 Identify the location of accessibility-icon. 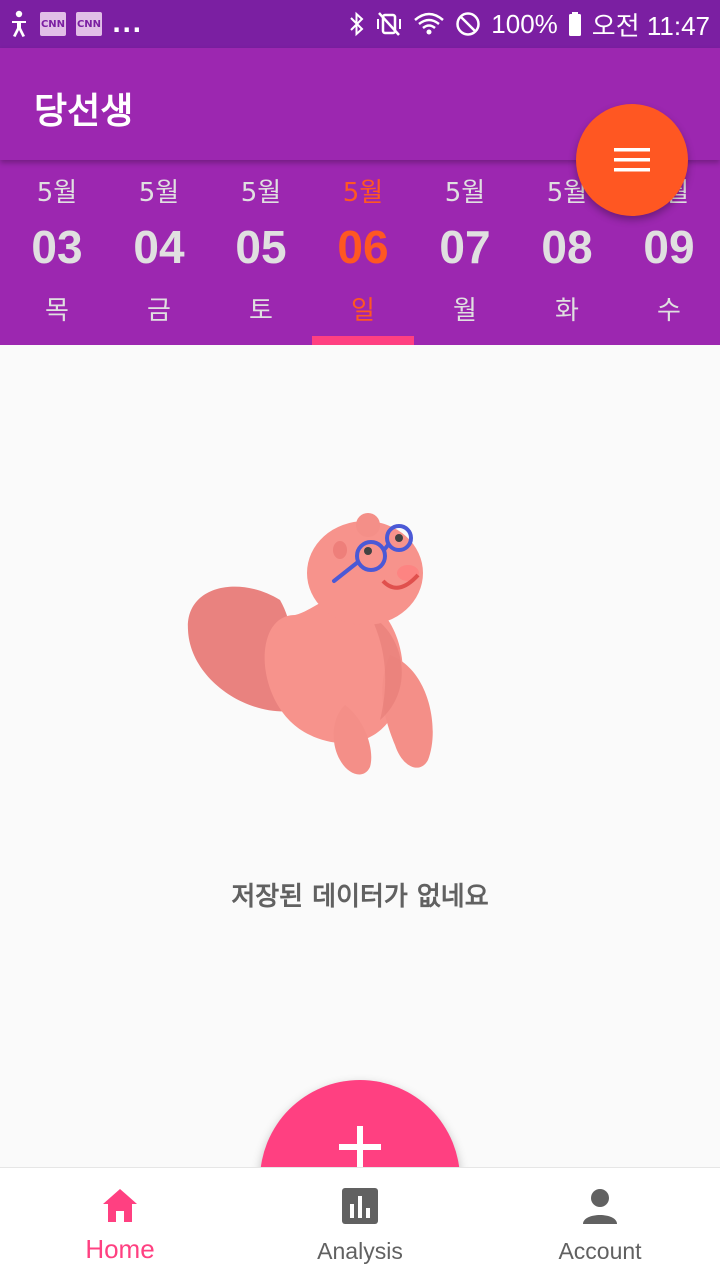
(19, 24).